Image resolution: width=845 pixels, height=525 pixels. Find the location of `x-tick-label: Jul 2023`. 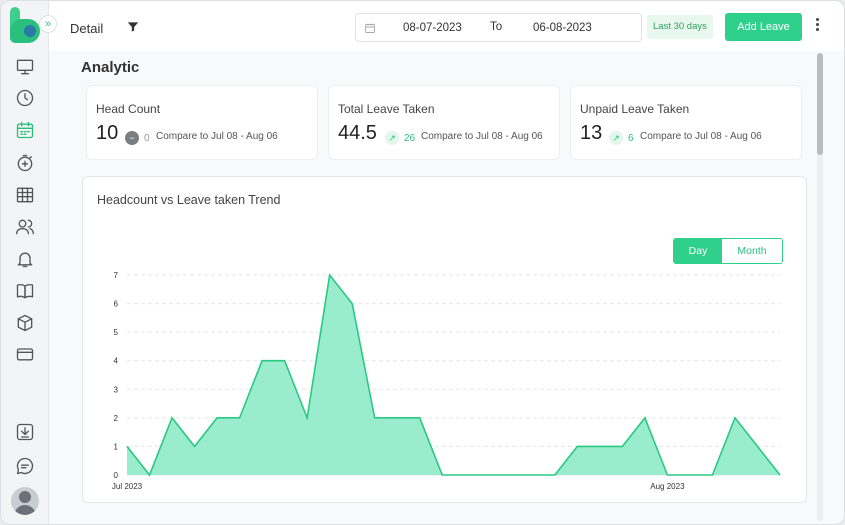

x-tick-label: Jul 2023 is located at coordinates (127, 486).